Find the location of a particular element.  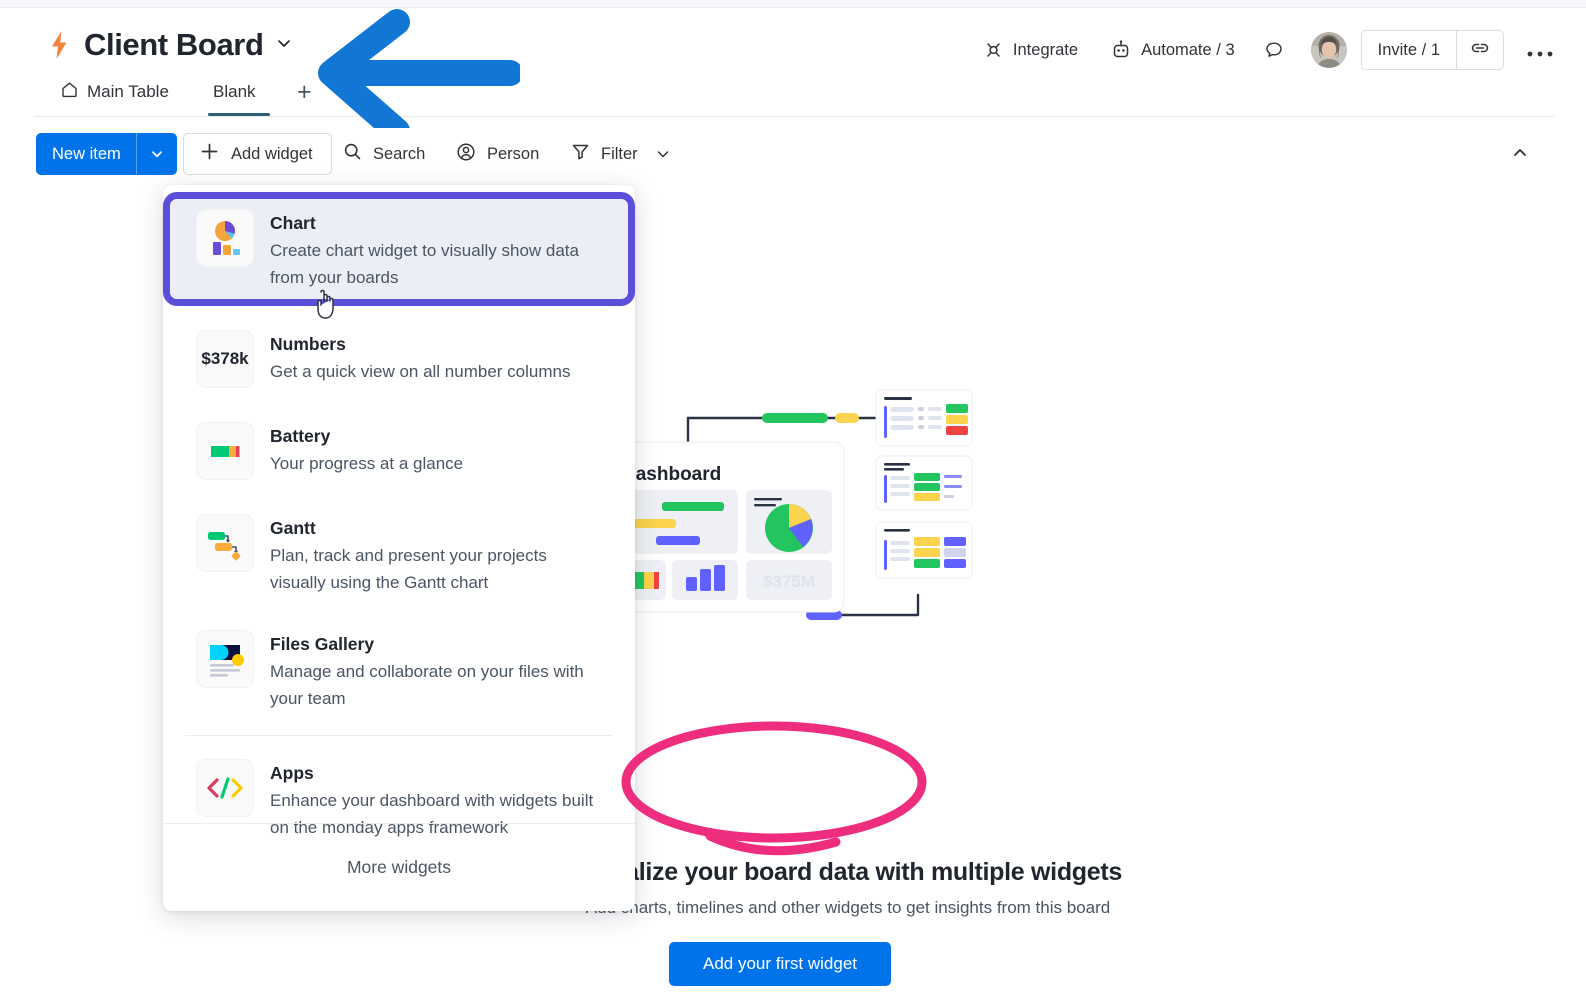

person-label: Person is located at coordinates (513, 153).